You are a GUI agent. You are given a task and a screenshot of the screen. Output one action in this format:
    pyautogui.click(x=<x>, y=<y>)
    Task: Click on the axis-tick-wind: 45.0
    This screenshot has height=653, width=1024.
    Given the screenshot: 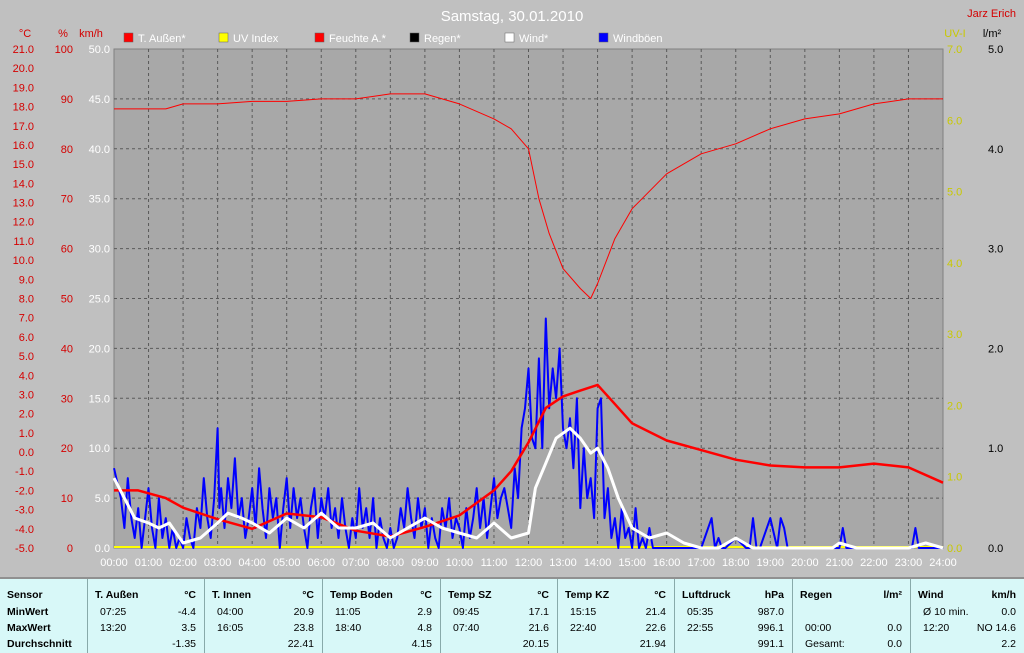 What is the action you would take?
    pyautogui.click(x=99, y=100)
    